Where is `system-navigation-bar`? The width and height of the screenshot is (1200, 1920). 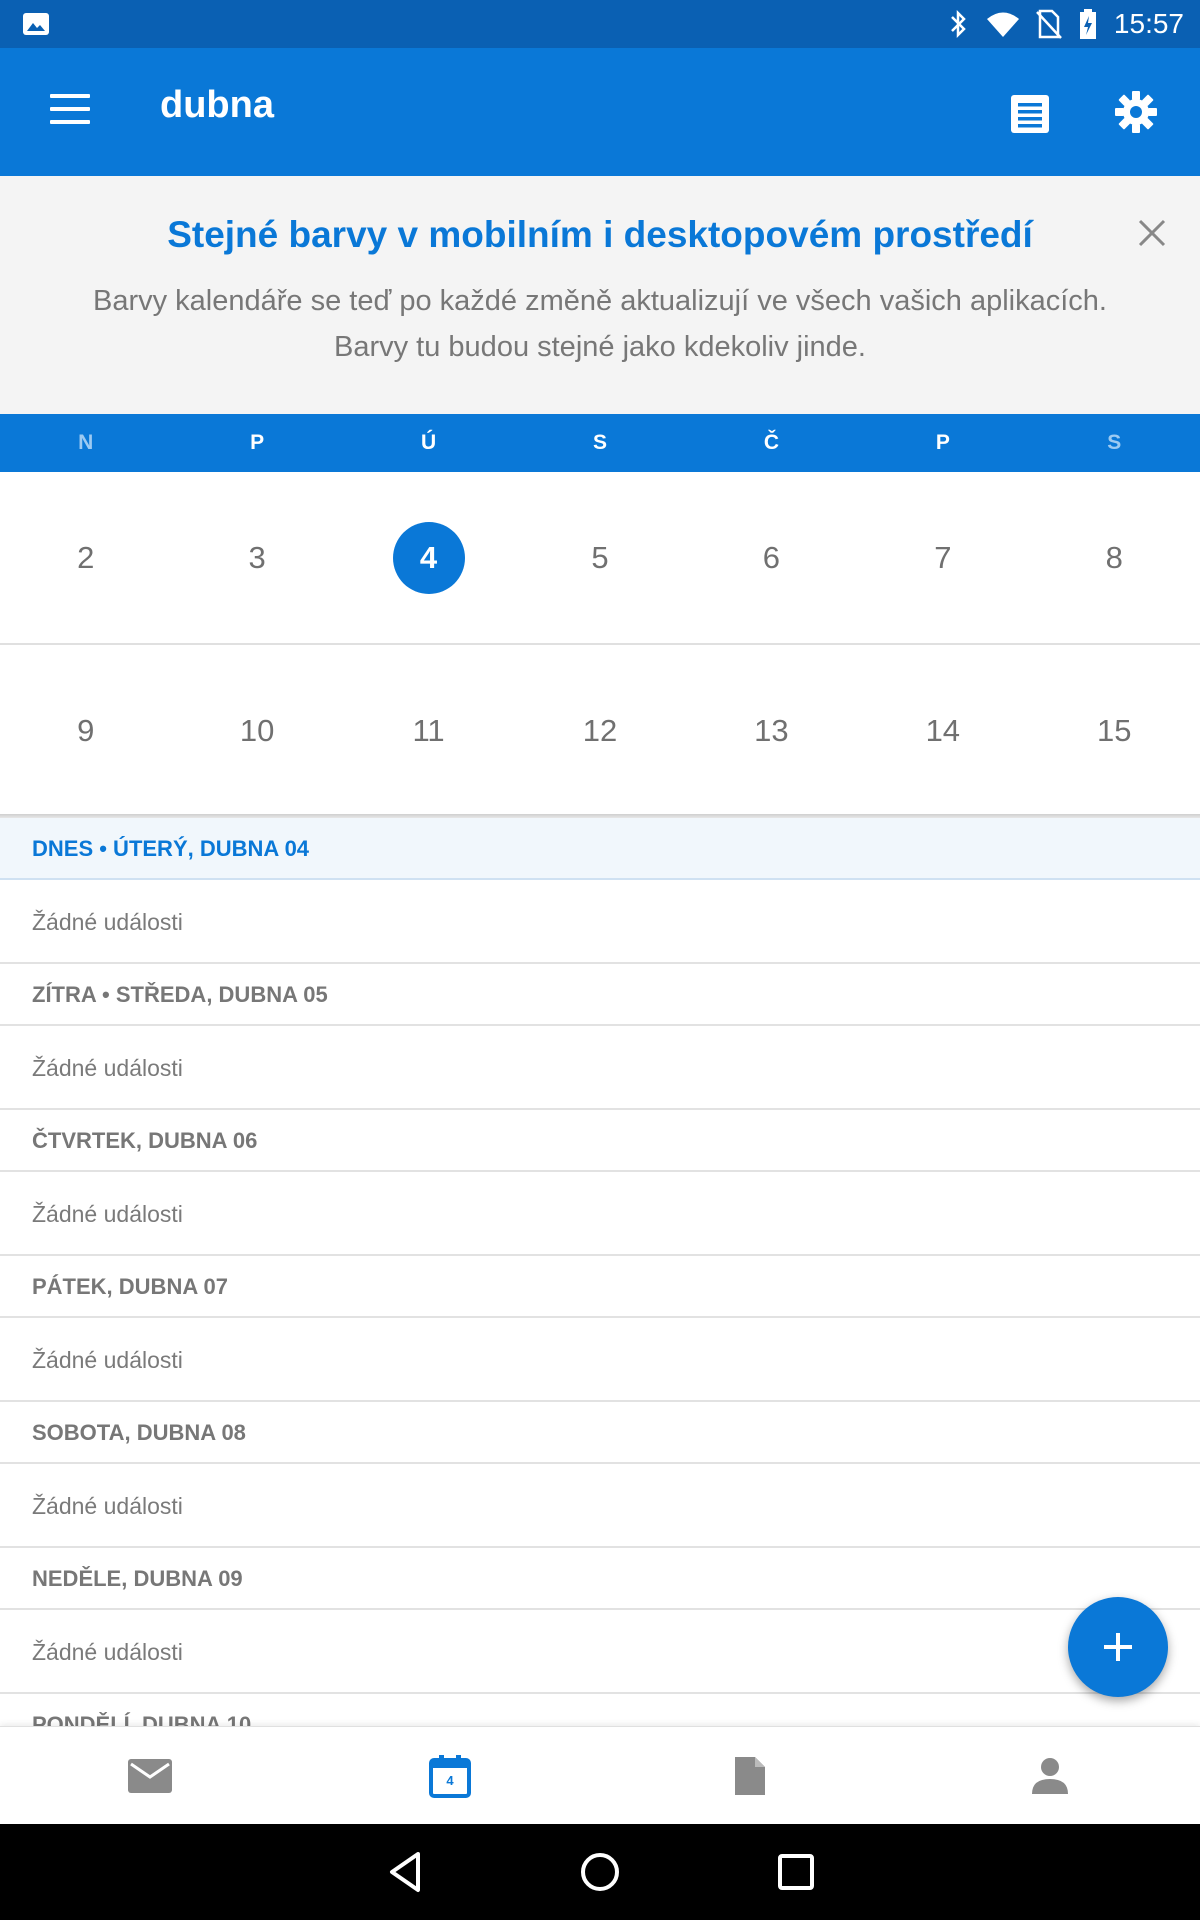 system-navigation-bar is located at coordinates (600, 1872).